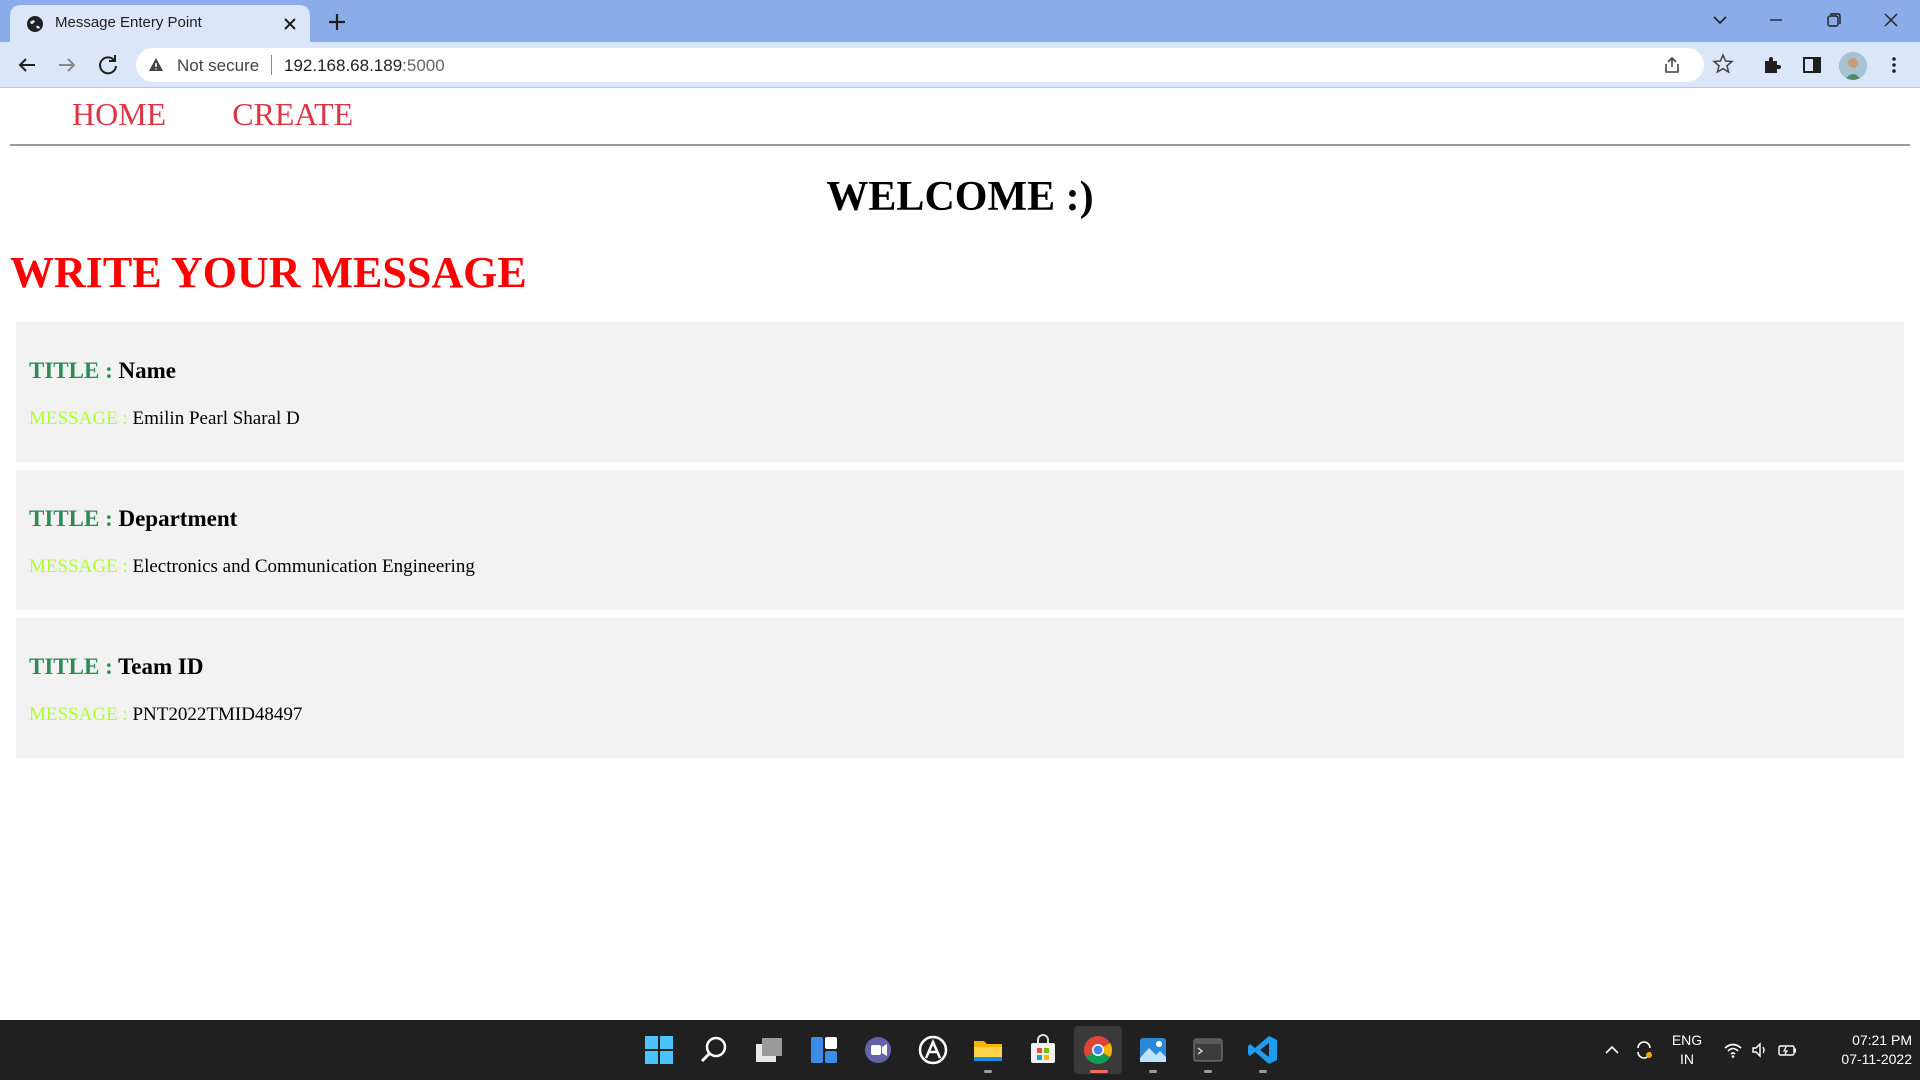  Describe the element at coordinates (1862, 1050) in the screenshot. I see `clock: 07:21 PM 07-11-2022` at that location.